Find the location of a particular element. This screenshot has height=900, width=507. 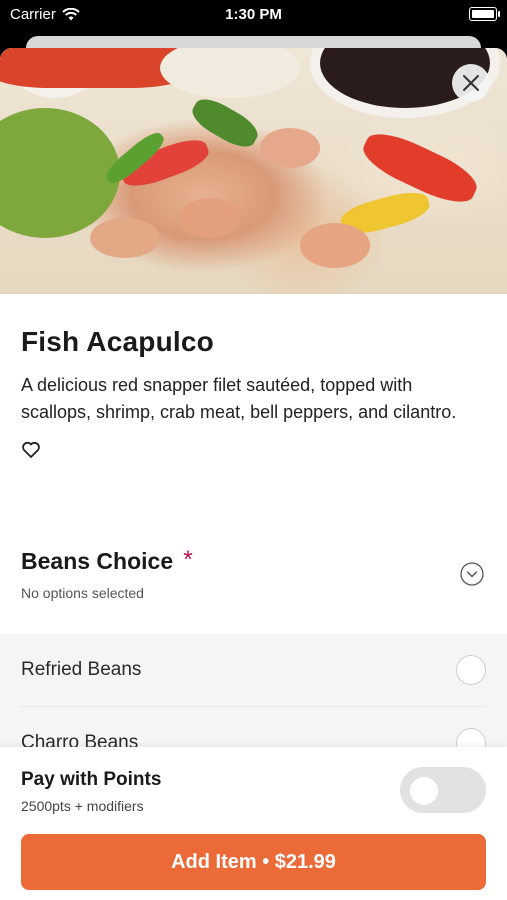

close-icon is located at coordinates (471, 83).